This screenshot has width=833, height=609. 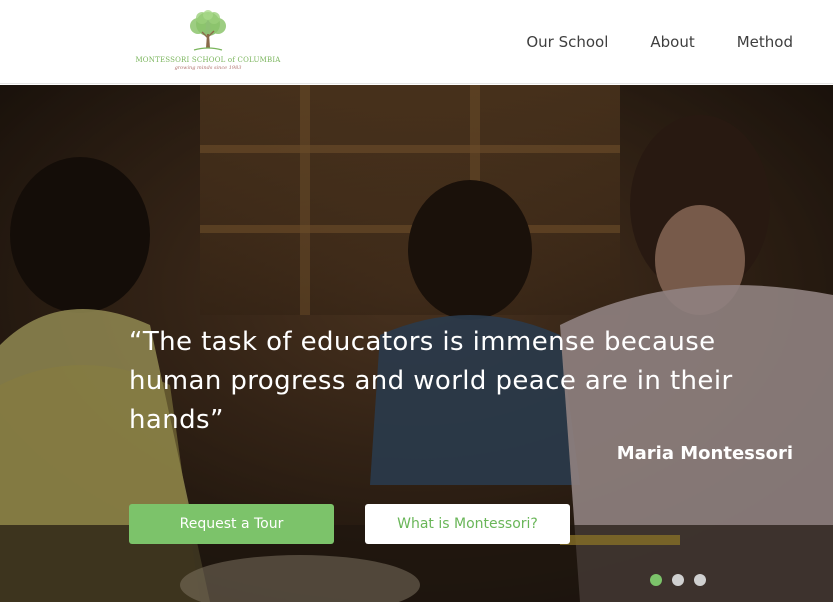 What do you see at coordinates (765, 42) in the screenshot?
I see `nav-method: Method` at bounding box center [765, 42].